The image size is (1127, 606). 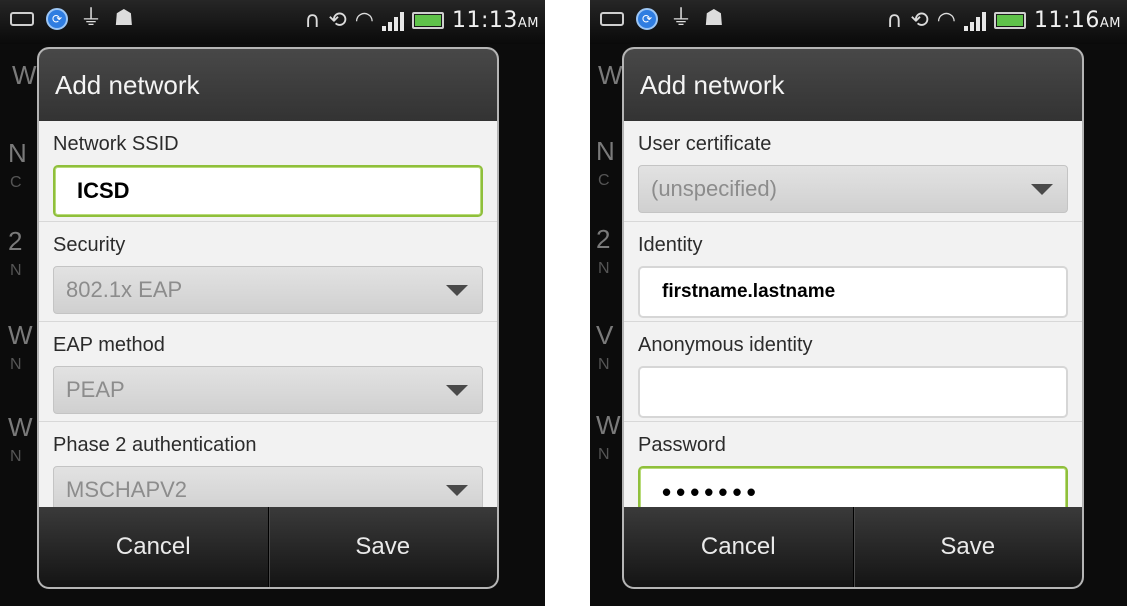 What do you see at coordinates (714, 188) in the screenshot?
I see `user-certificate-value: (unspecified)` at bounding box center [714, 188].